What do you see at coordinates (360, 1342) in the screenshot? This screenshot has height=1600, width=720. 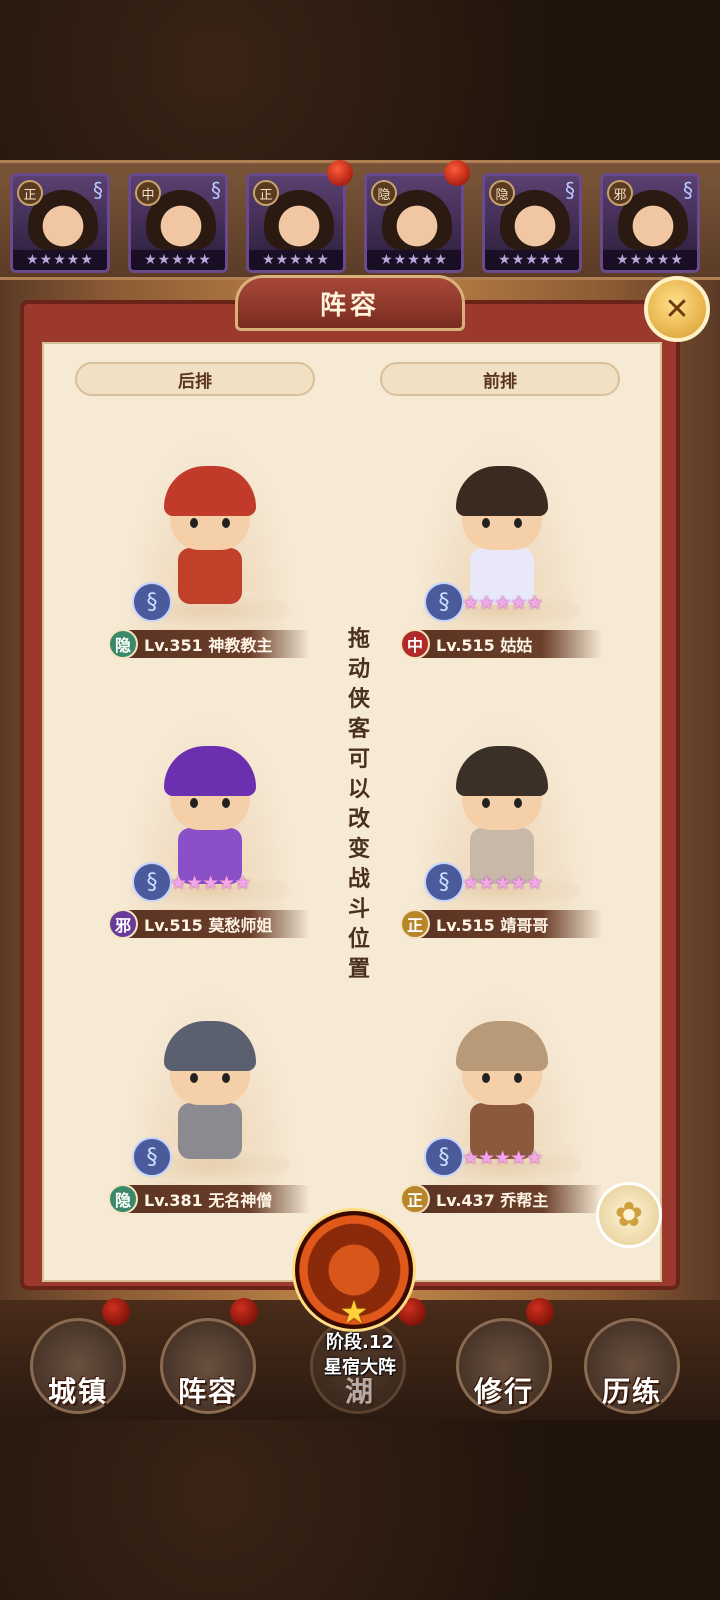 I see `formation-level: 阶段.12` at bounding box center [360, 1342].